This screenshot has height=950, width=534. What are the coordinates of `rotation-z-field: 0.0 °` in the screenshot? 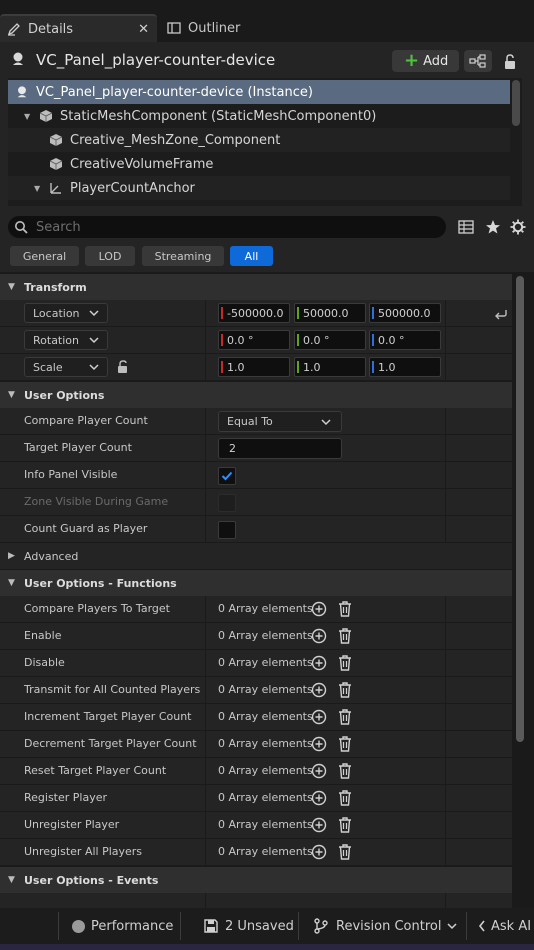 It's located at (405, 340).